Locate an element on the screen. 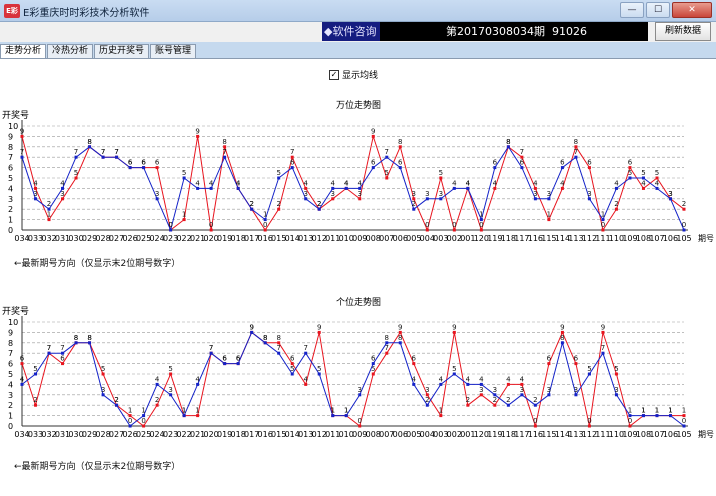  software-consult-link: ◆软件咨询 is located at coordinates (351, 31).